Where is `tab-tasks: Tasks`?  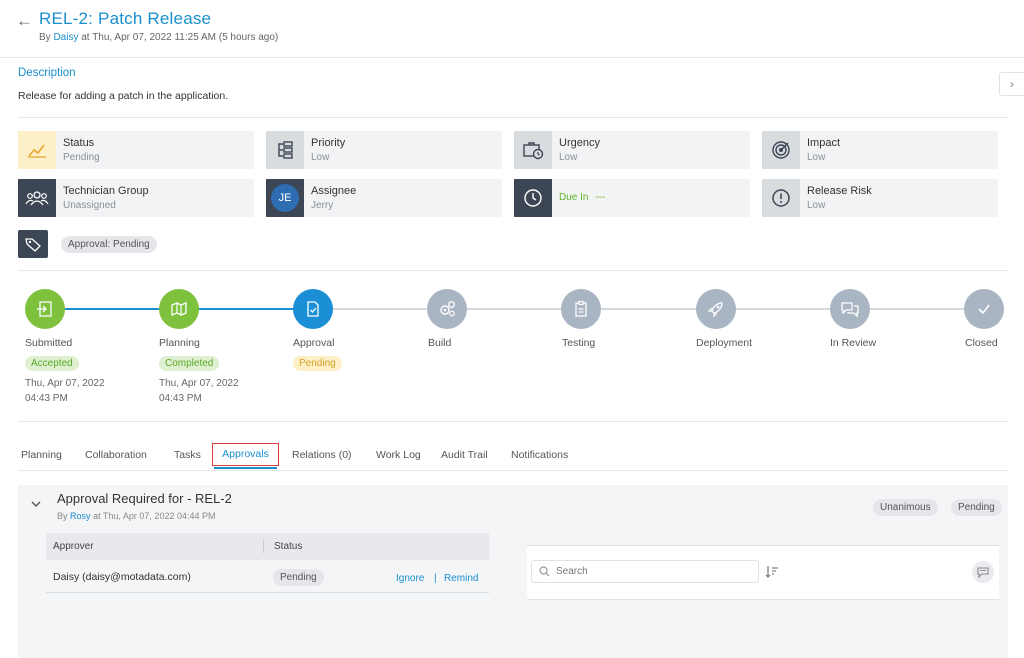 tab-tasks: Tasks is located at coordinates (187, 455).